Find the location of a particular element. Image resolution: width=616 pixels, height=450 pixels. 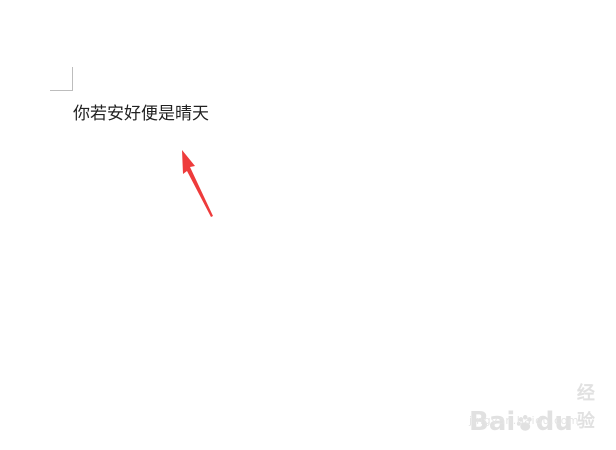

baidu-jingyan-watermark: Bai du 经验 jingyan.baidu.com is located at coordinates (532, 408).